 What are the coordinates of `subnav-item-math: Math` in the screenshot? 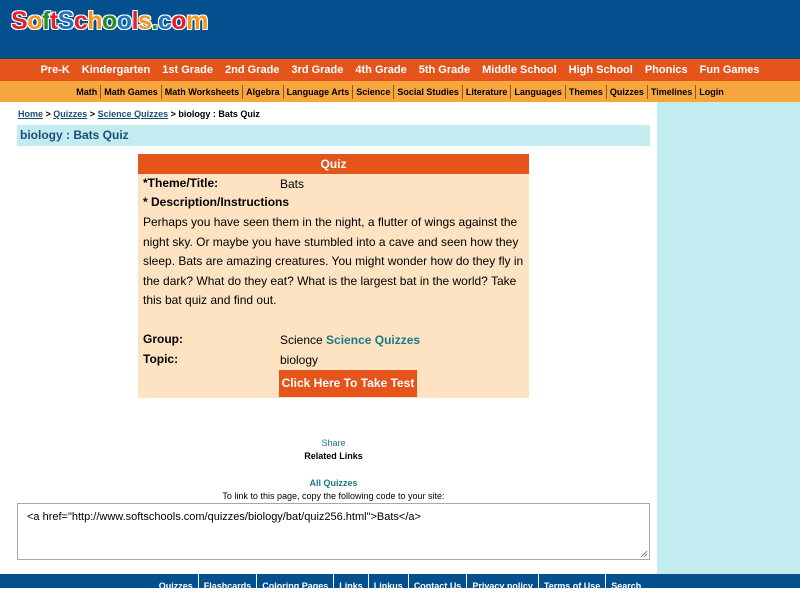 It's located at (86, 92).